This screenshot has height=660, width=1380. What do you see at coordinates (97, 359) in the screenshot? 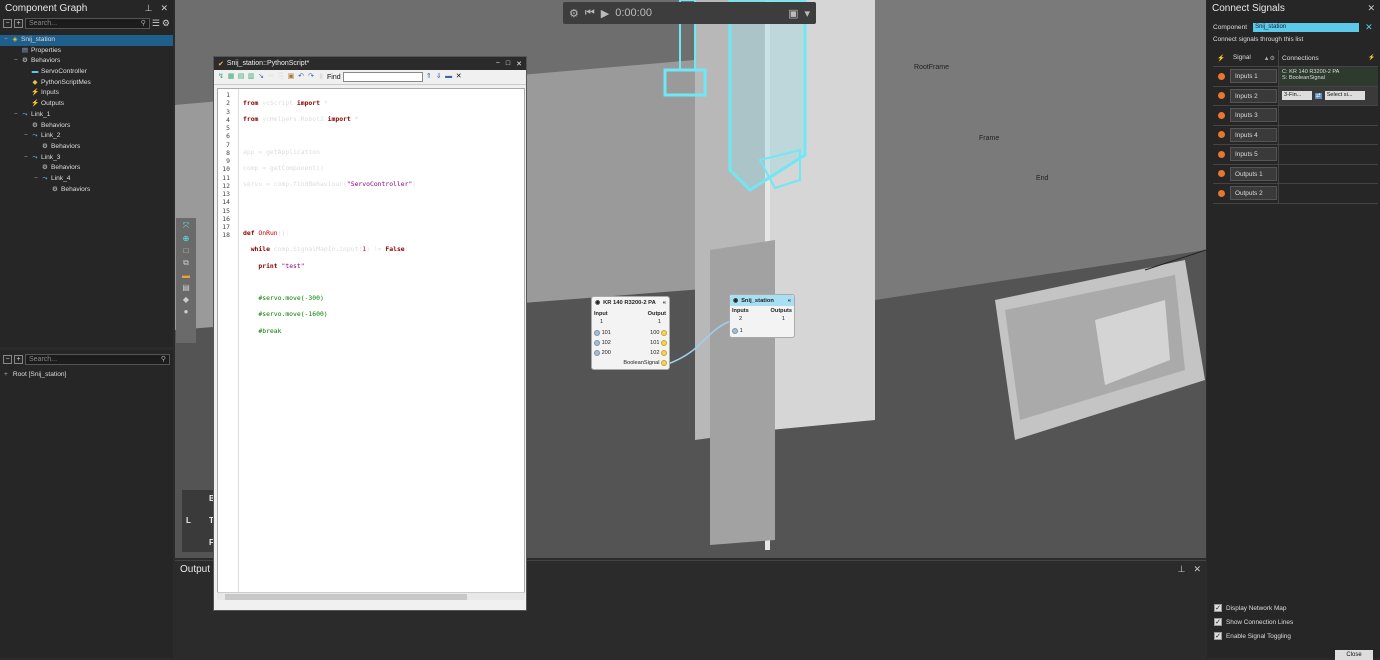
I see `cell-search-input: Search... ⚲` at bounding box center [97, 359].